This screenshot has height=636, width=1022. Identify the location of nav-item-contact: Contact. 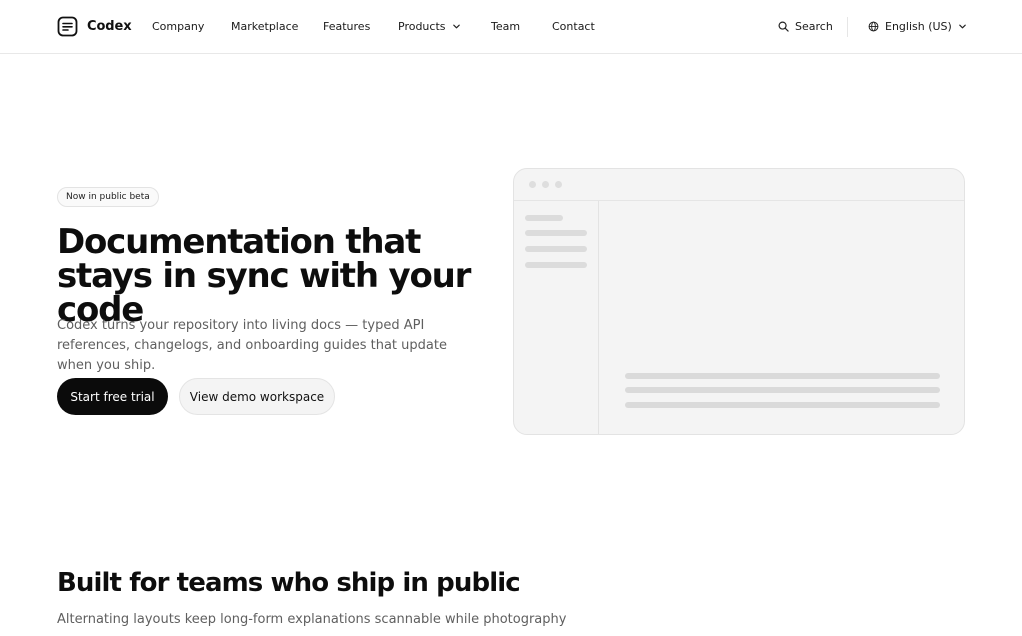
(573, 26).